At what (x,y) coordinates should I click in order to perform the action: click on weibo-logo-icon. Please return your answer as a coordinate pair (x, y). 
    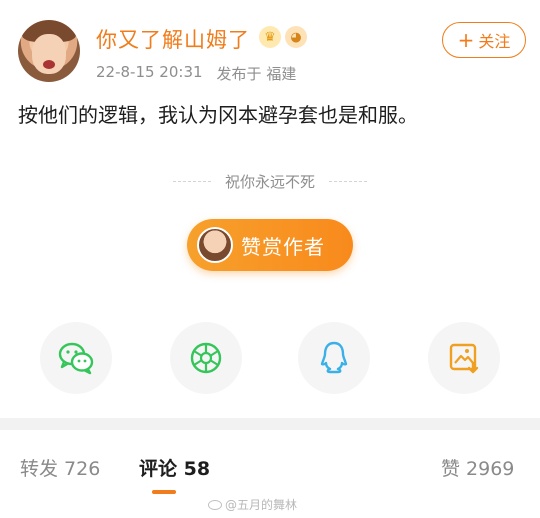
    Looking at the image, I should click on (215, 504).